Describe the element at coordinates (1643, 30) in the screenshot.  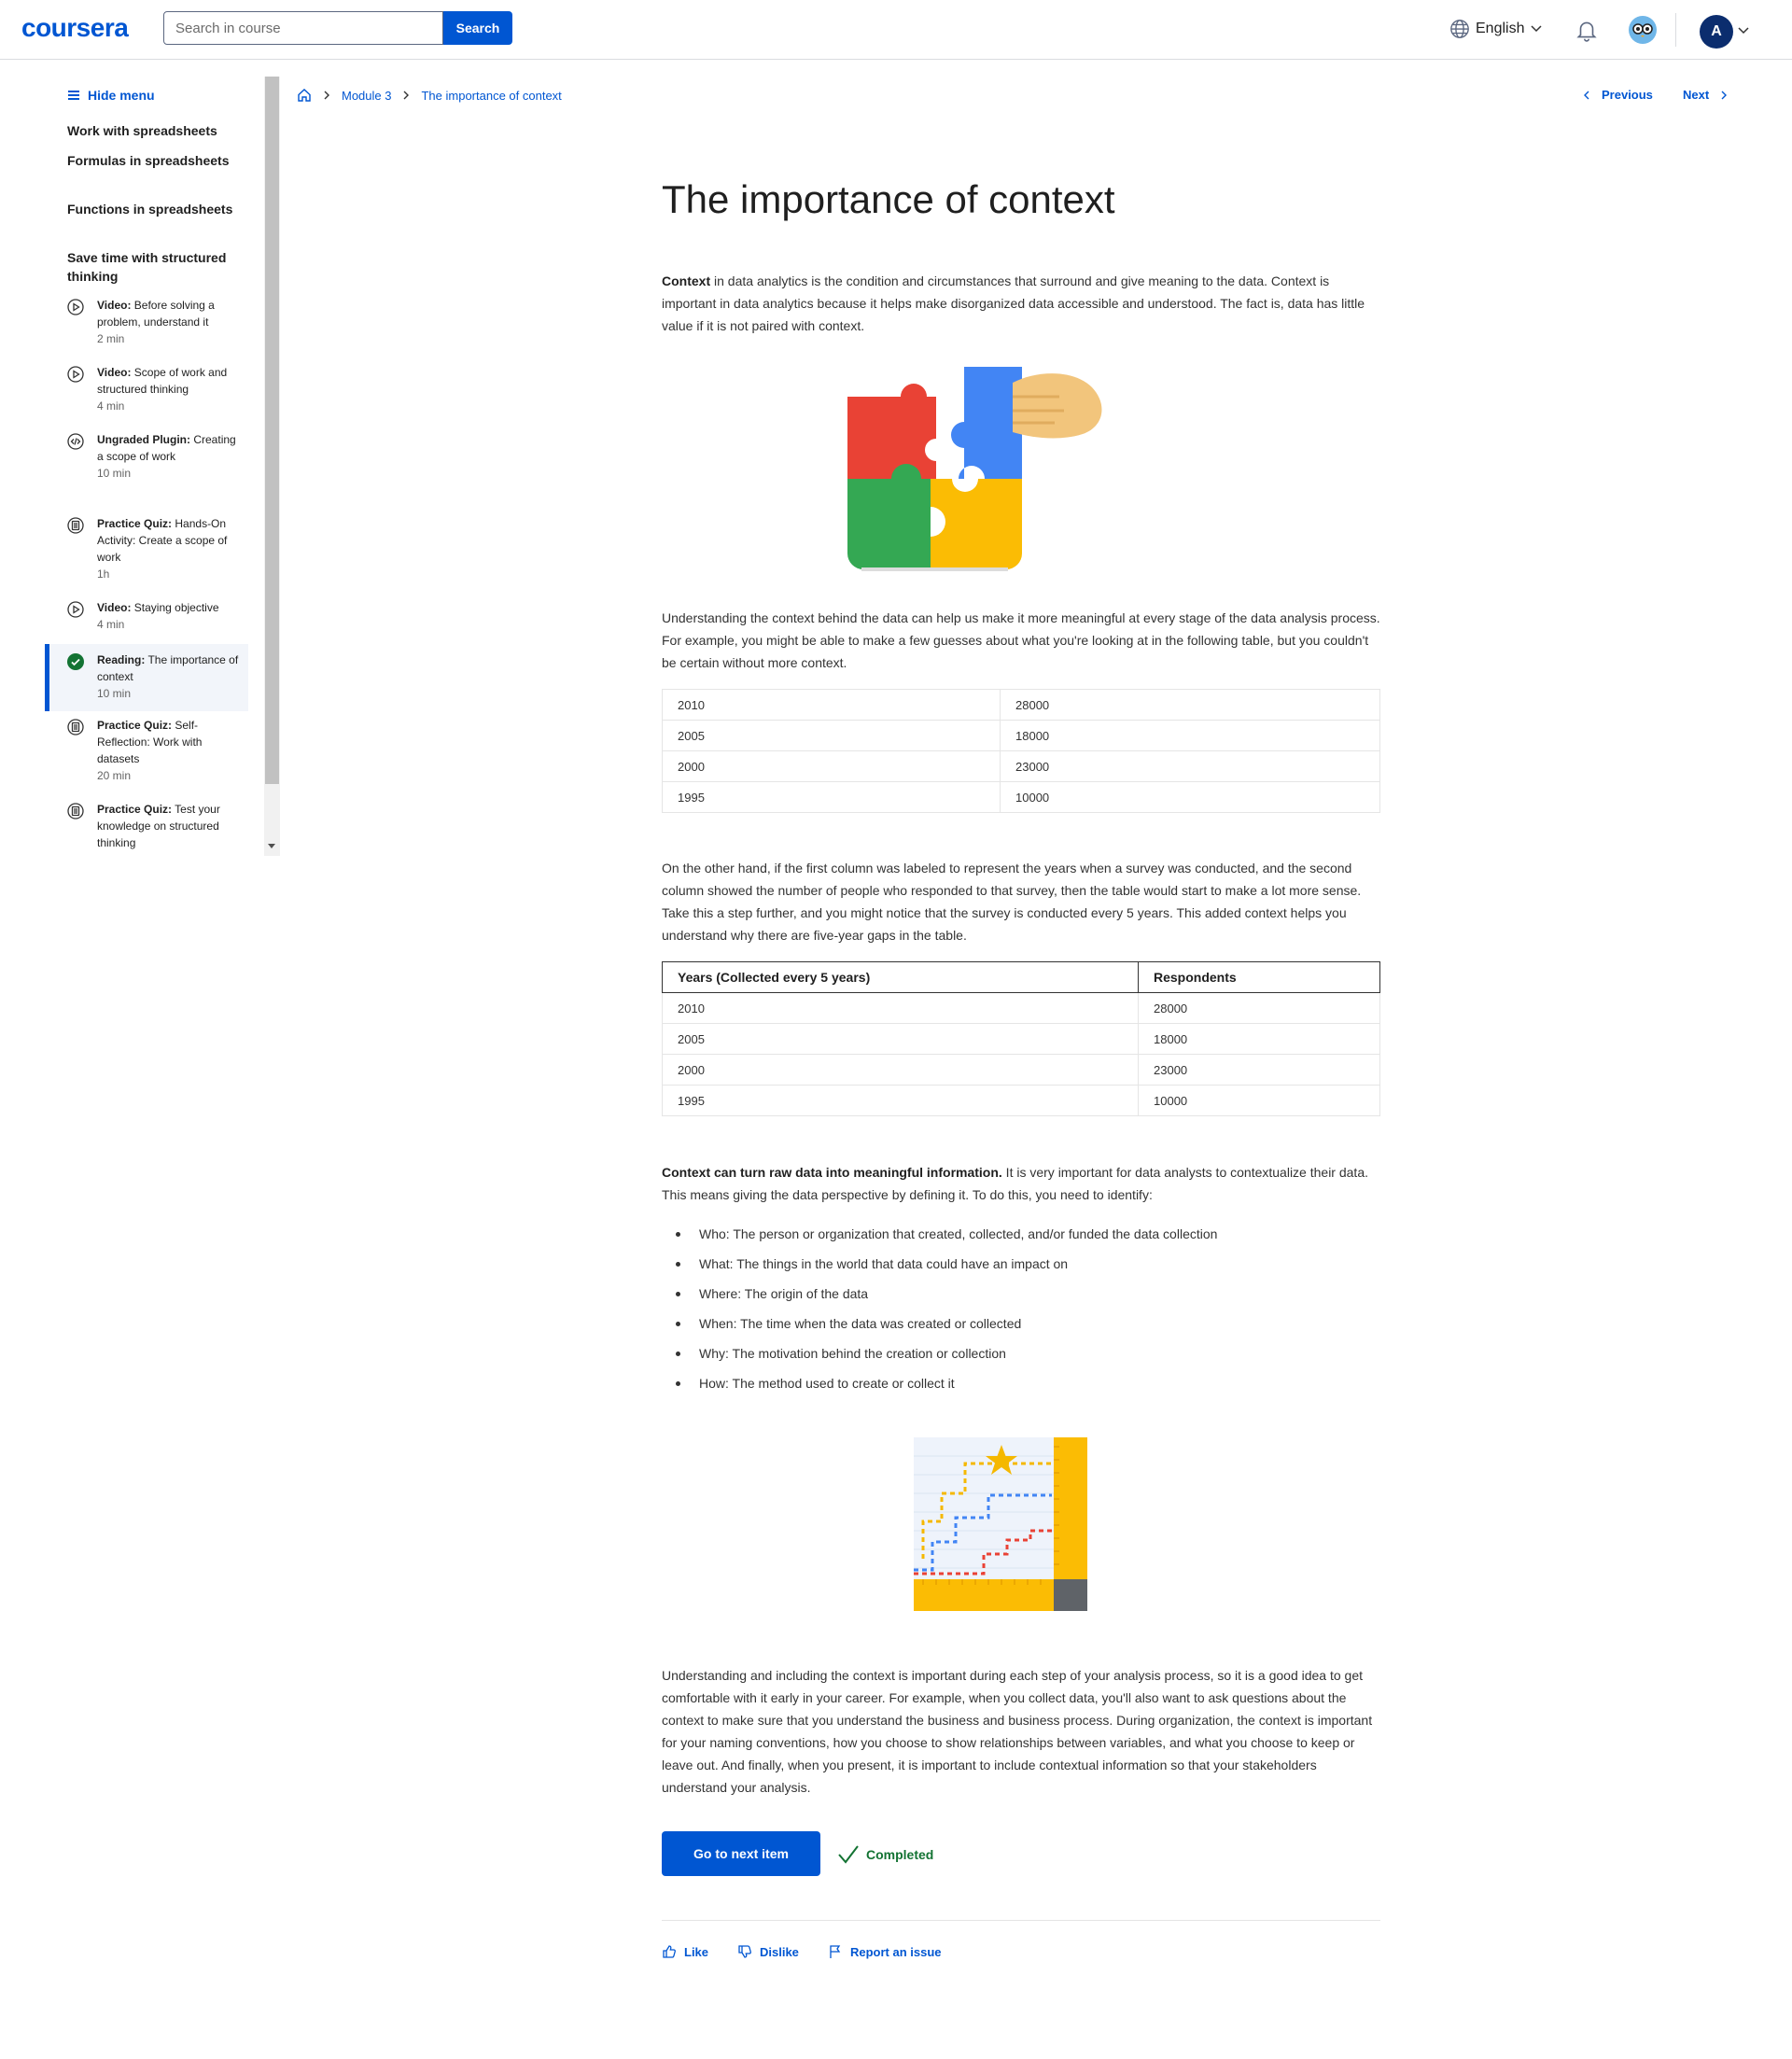
I see `coach-owl-icon` at that location.